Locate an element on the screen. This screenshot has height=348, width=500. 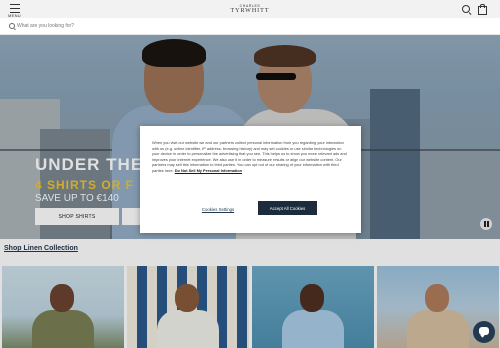
logo-text: TYRWHITT is located at coordinates (250, 11).